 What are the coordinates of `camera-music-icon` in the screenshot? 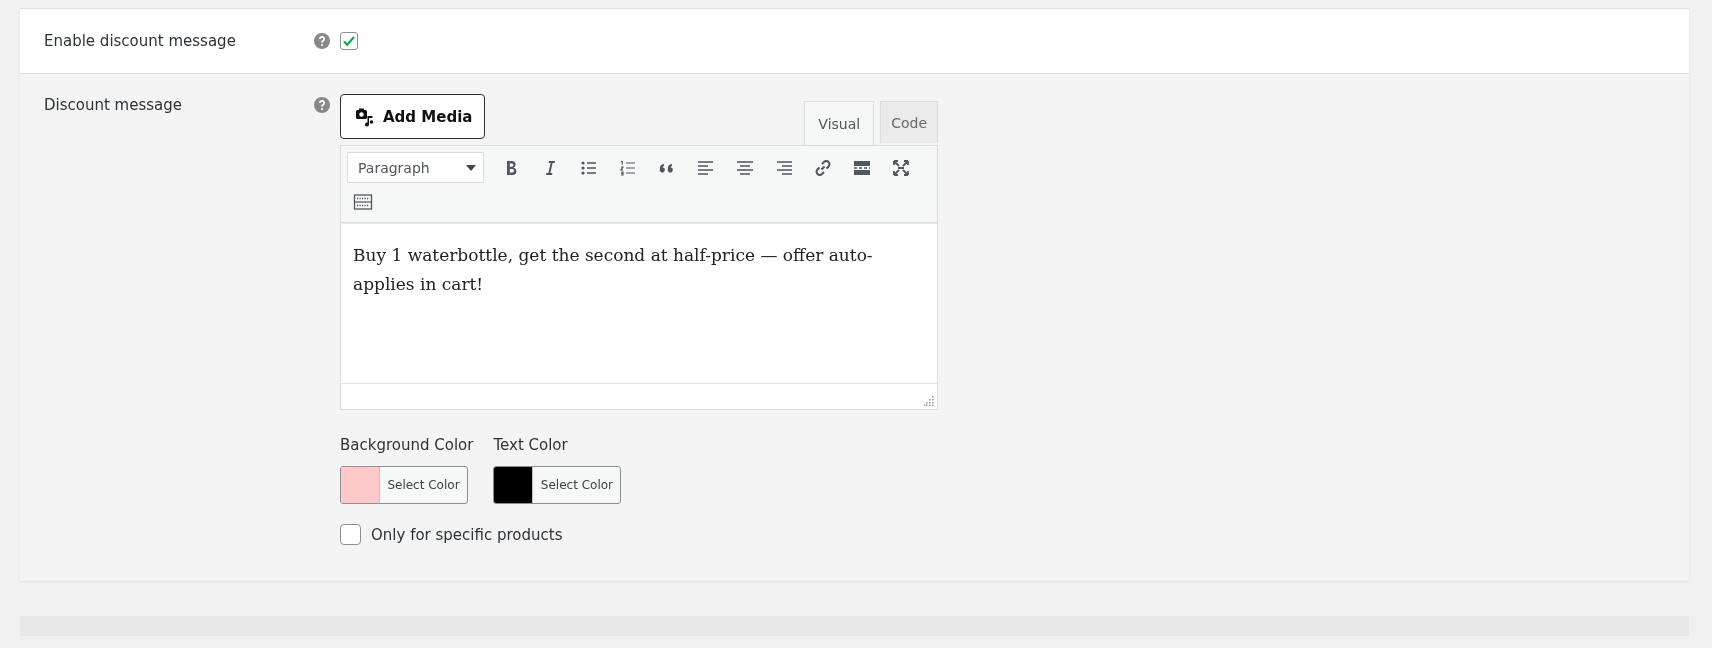 It's located at (365, 116).